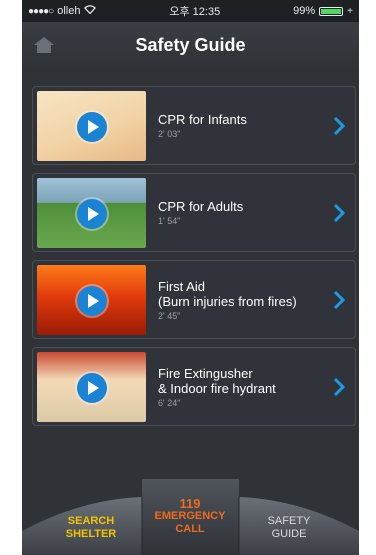 Image resolution: width=376 pixels, height=555 pixels. Describe the element at coordinates (169, 134) in the screenshot. I see `video-duration: 2' 03"` at that location.